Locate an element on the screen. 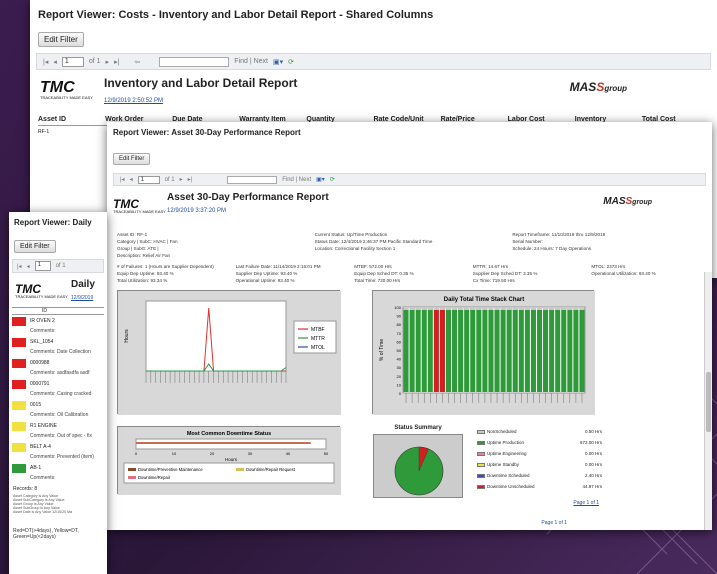  asset-field: Serial Number: is located at coordinates (527, 241).